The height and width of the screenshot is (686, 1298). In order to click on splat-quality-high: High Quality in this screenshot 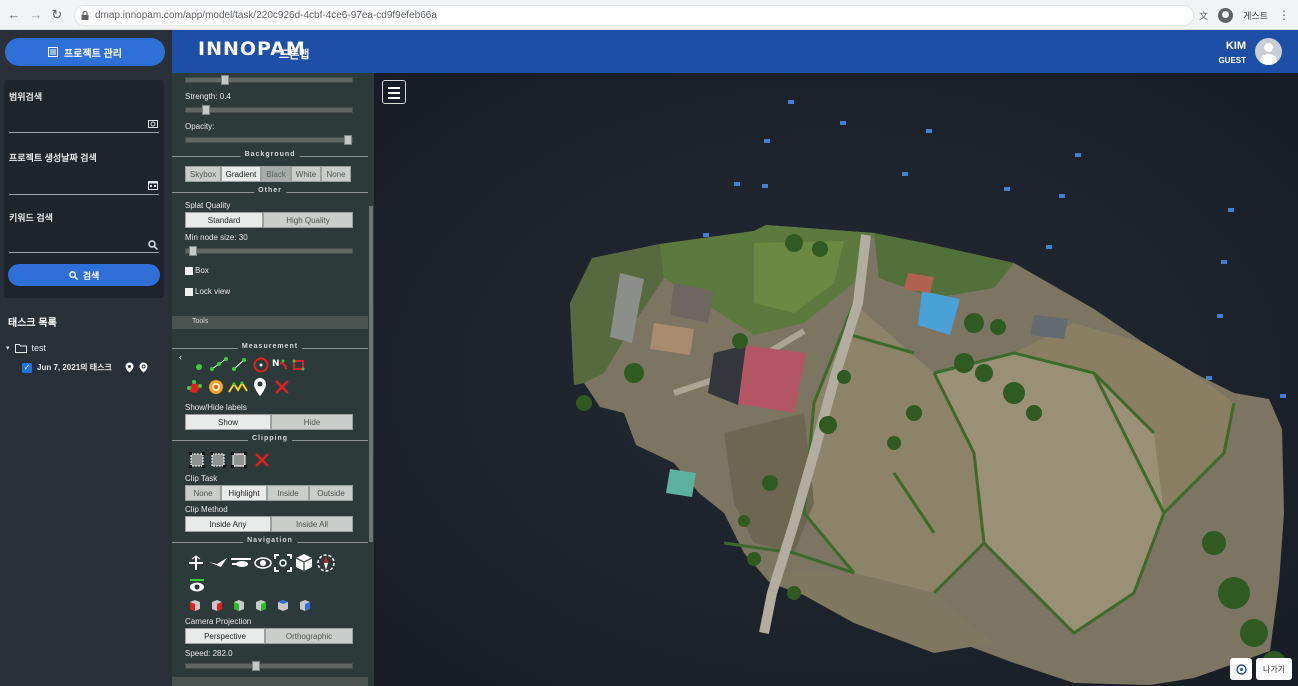, I will do `click(308, 220)`.